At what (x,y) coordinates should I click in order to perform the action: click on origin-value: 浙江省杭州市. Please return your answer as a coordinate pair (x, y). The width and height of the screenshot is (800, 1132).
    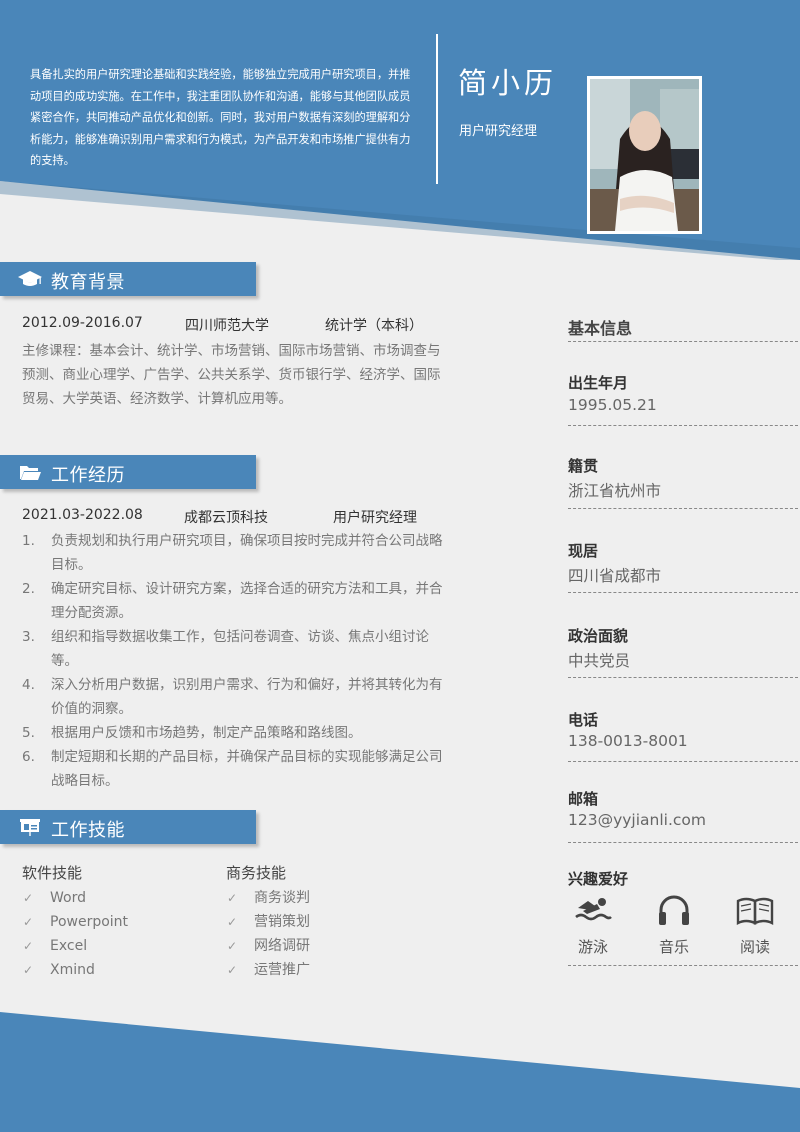
    Looking at the image, I should click on (615, 491).